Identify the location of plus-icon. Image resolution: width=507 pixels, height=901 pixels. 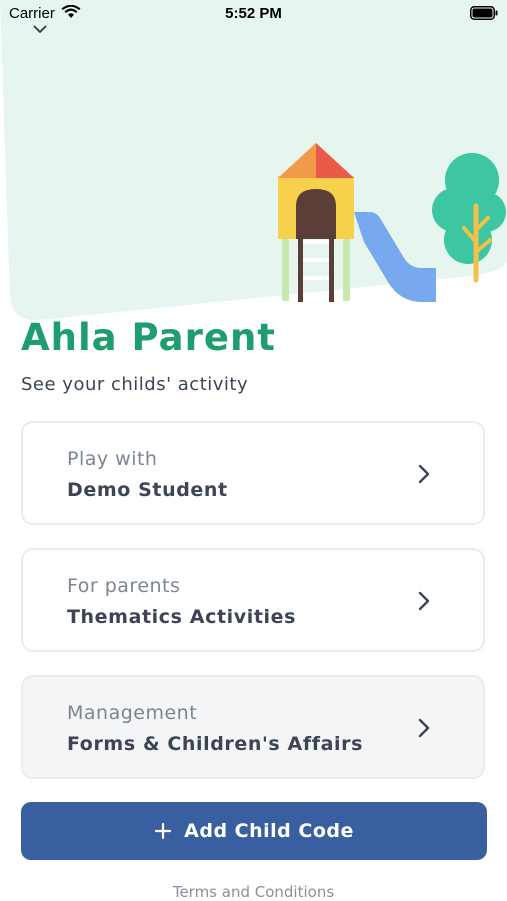
(163, 831).